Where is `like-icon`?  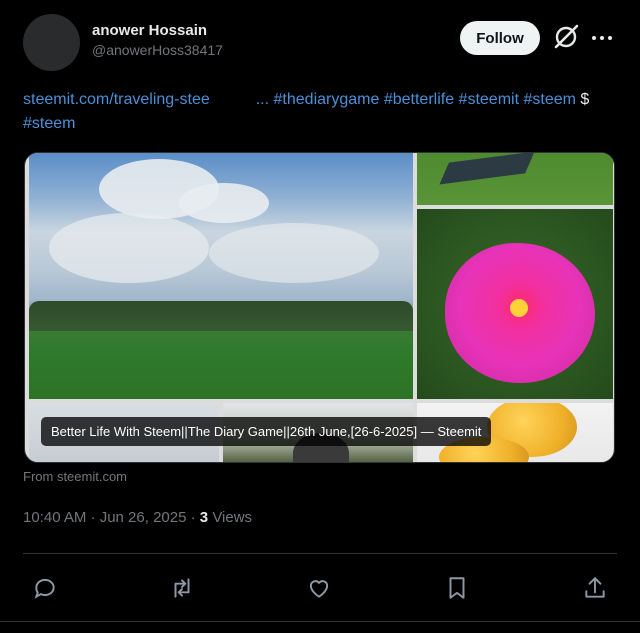
like-icon is located at coordinates (319, 589).